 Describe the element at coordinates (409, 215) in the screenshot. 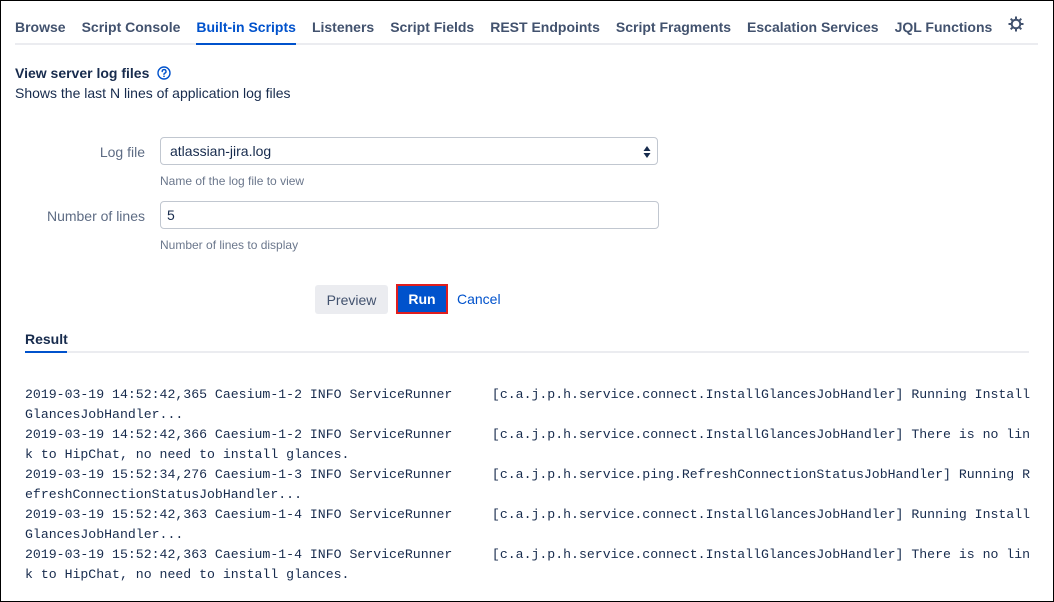

I see `num-lines-input` at that location.